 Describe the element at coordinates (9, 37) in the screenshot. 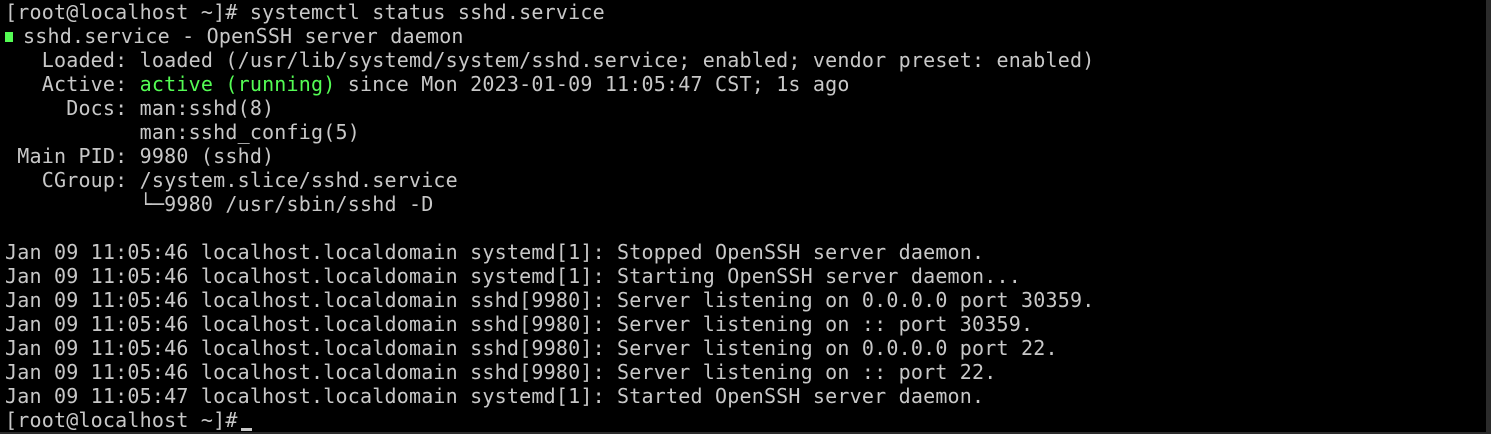

I see `status-bullet-icon` at that location.